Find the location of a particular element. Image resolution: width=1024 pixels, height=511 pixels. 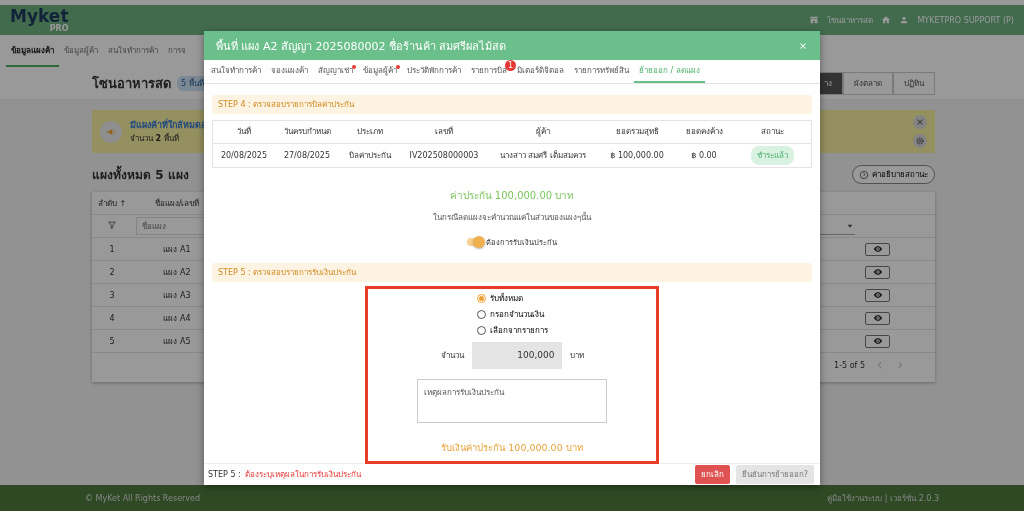

radio-option: เลือกจากรายการ is located at coordinates (512, 330).